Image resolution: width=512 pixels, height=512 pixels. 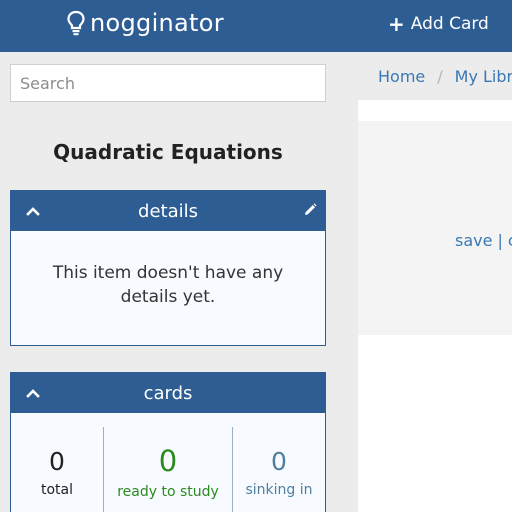 I want to click on cards-heading: cards, so click(x=168, y=393).